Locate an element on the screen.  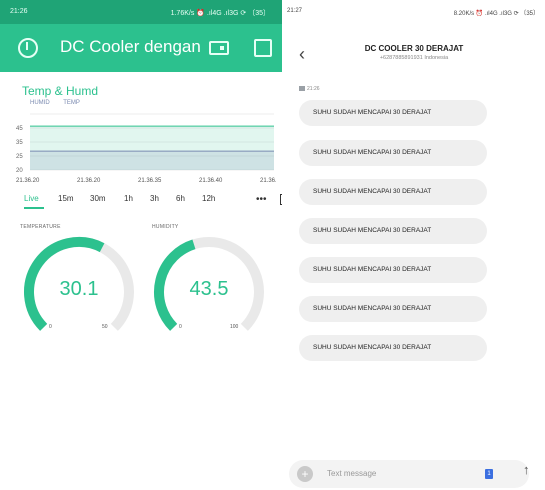
temperature-min: 0 is located at coordinates (50, 327).